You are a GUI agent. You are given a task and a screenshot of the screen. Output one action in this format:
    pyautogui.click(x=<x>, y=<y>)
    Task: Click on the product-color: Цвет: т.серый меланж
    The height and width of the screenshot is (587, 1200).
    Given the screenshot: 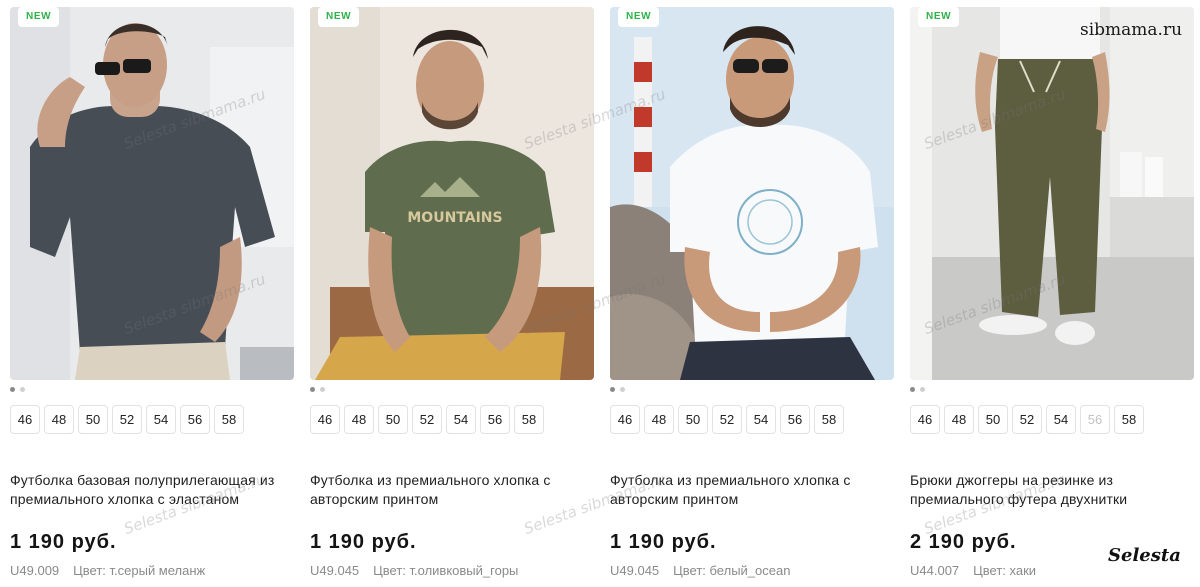 What is the action you would take?
    pyautogui.click(x=139, y=570)
    